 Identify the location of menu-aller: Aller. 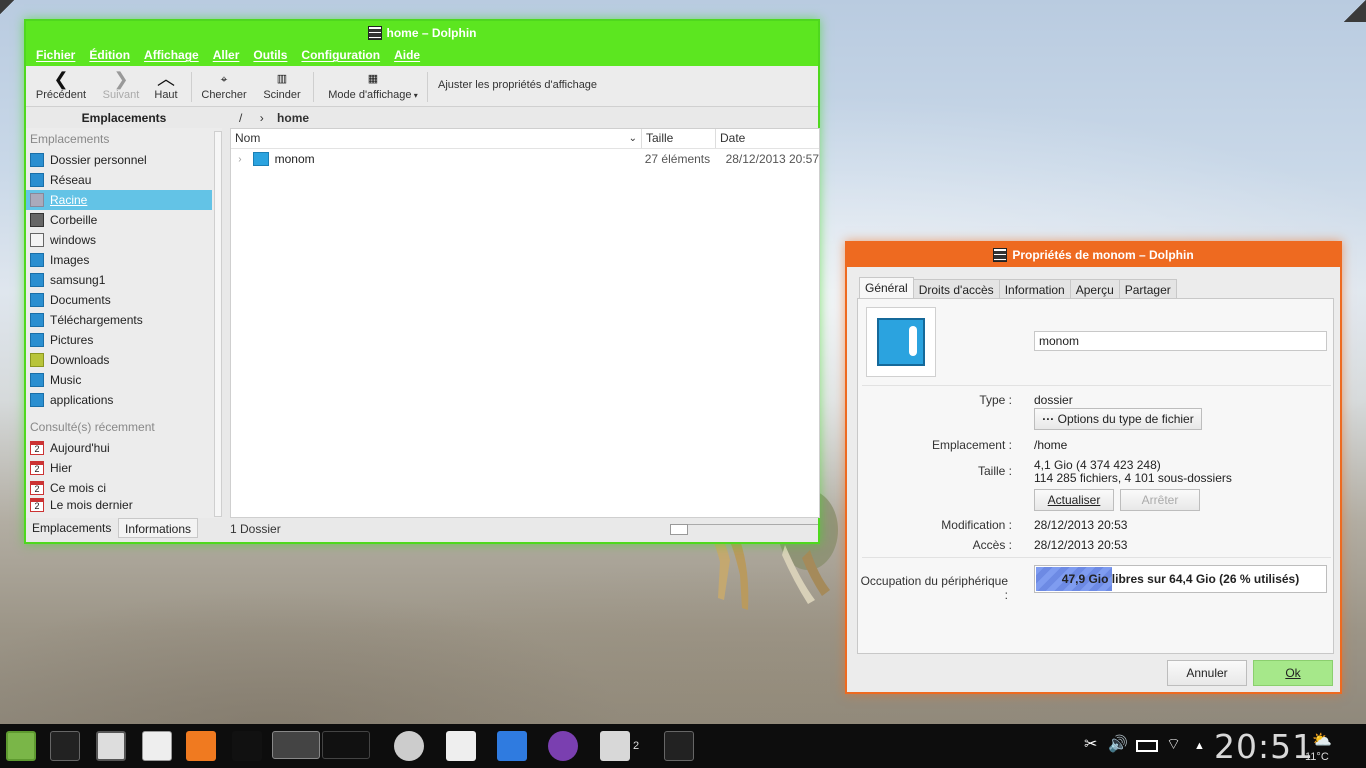
(226, 55).